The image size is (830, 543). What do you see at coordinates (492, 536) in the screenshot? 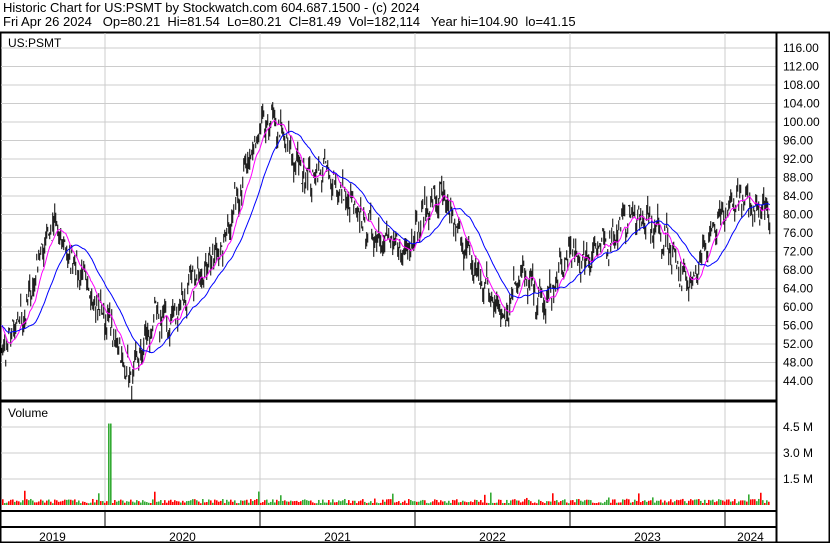
I see `year-label: 2022` at bounding box center [492, 536].